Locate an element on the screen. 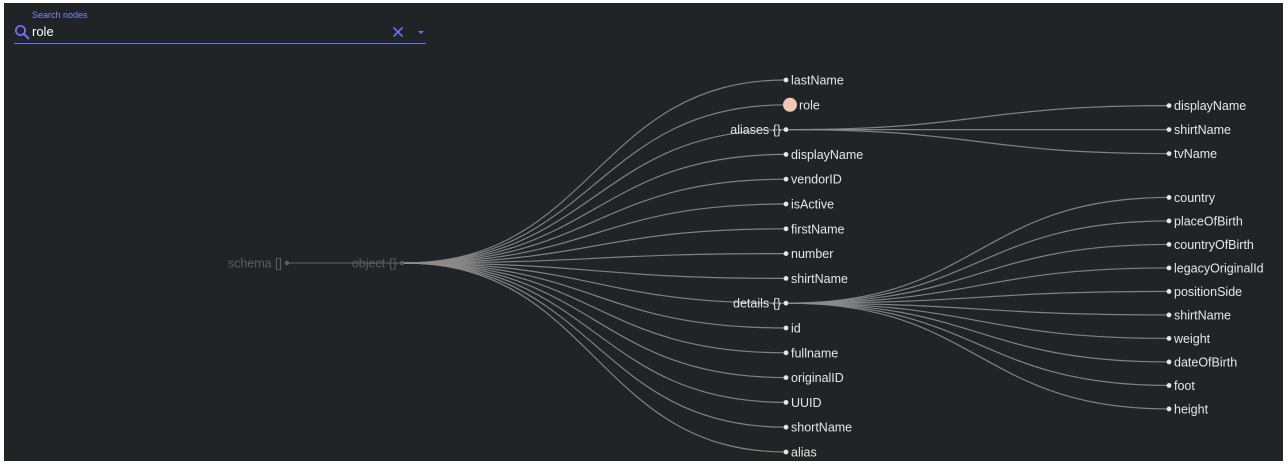  node-details-legacyoriginalid: legacyOriginalId is located at coordinates (1219, 268).